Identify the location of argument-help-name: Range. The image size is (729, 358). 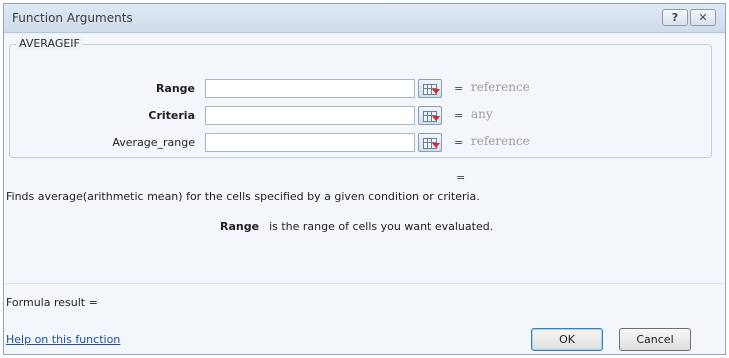
(240, 226).